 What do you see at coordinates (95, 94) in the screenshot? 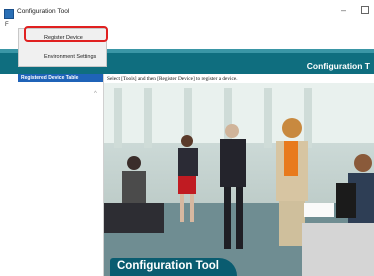
I see `scroll-up-icon: ^` at bounding box center [95, 94].